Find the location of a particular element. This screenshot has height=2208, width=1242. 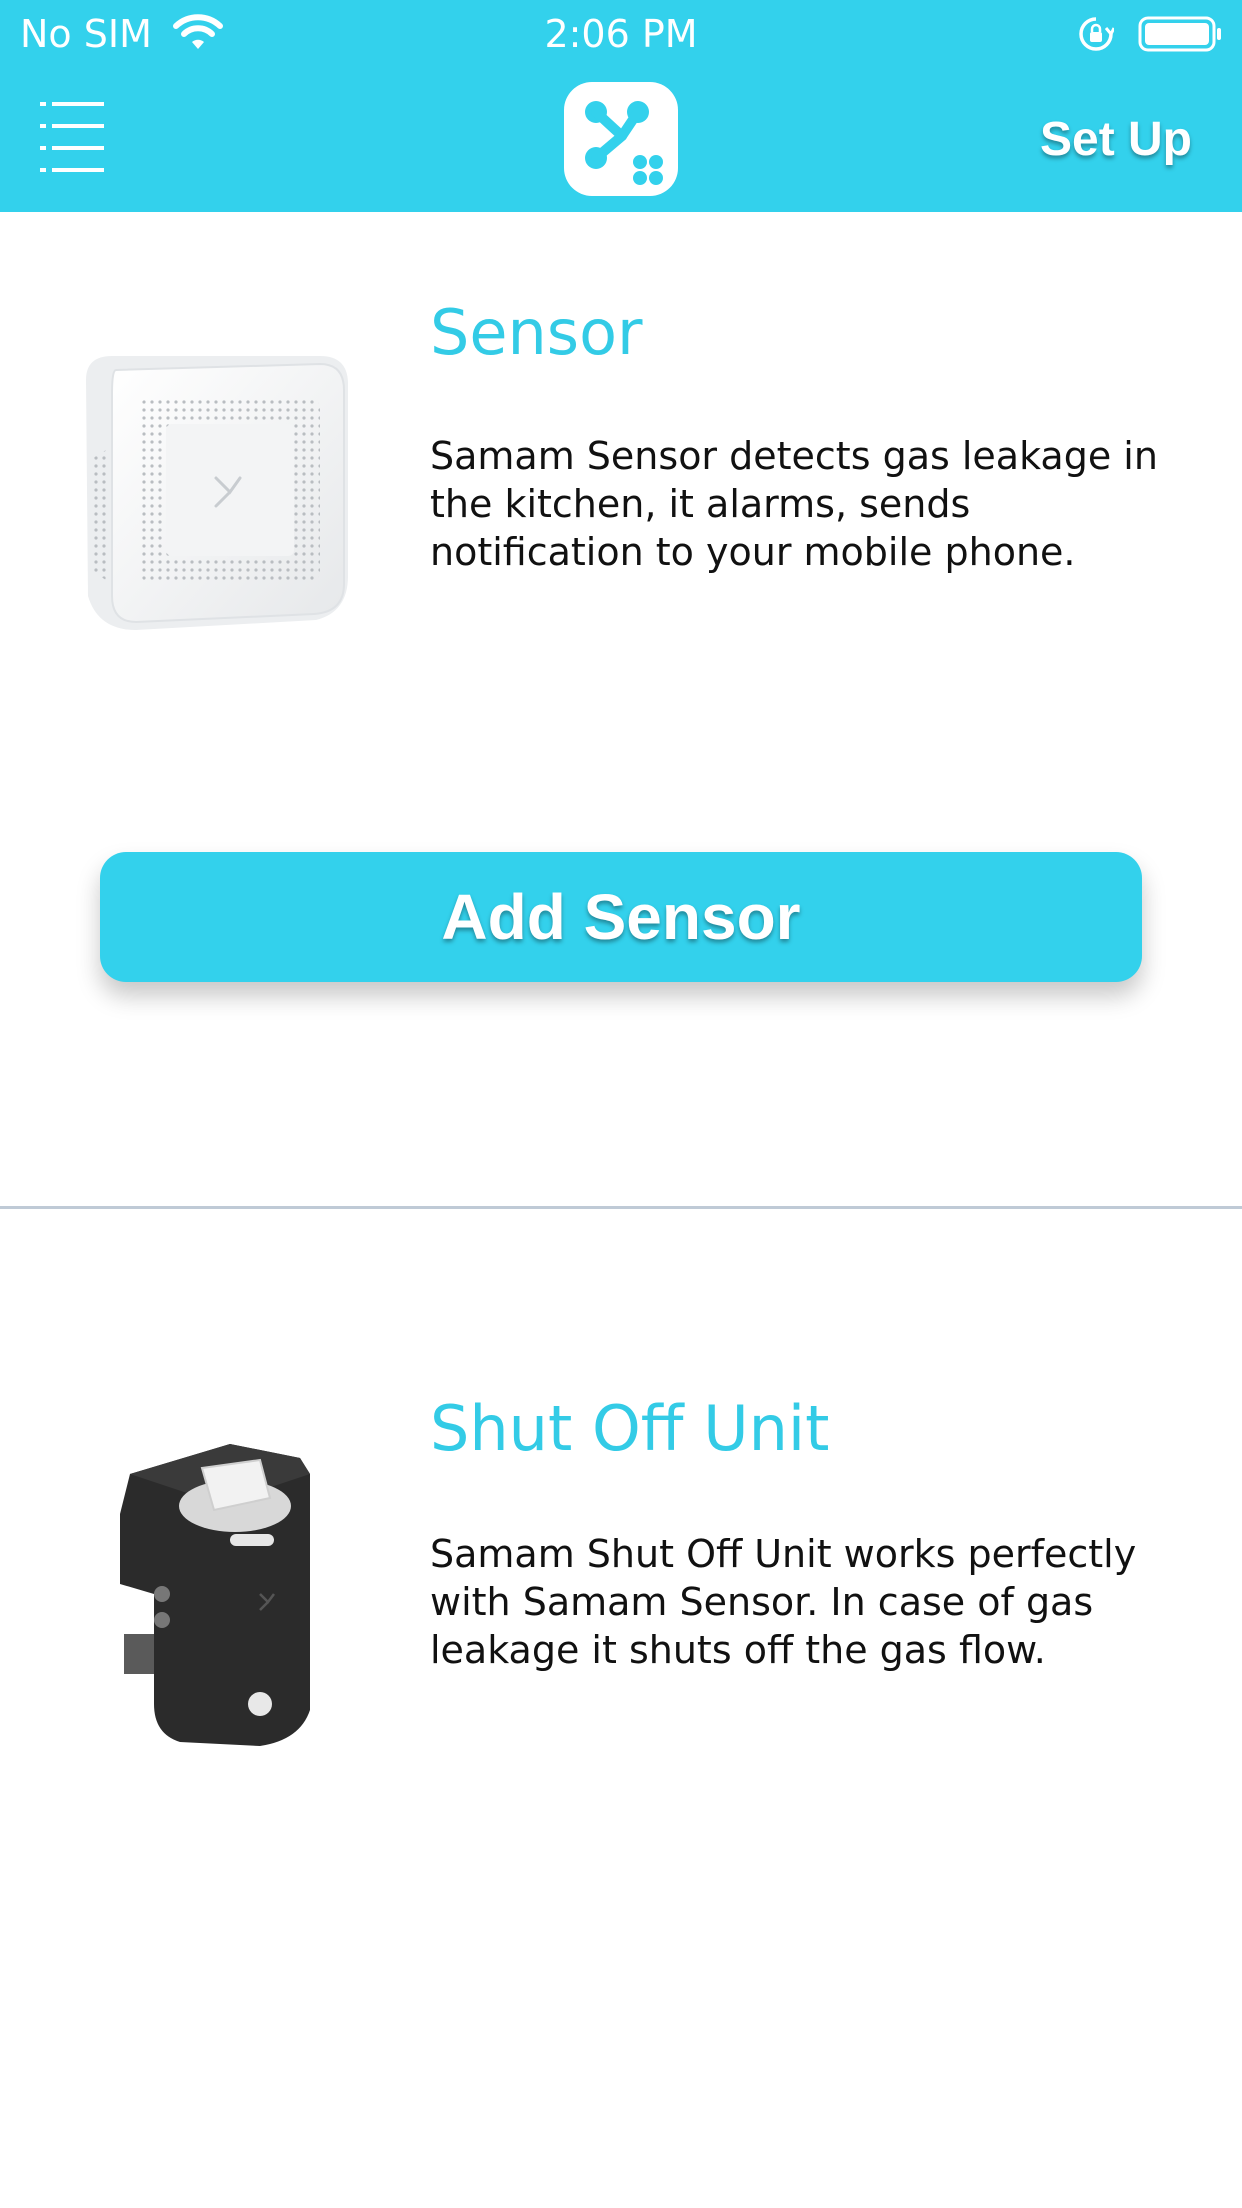

shutoff-unit-image is located at coordinates (215, 1595).